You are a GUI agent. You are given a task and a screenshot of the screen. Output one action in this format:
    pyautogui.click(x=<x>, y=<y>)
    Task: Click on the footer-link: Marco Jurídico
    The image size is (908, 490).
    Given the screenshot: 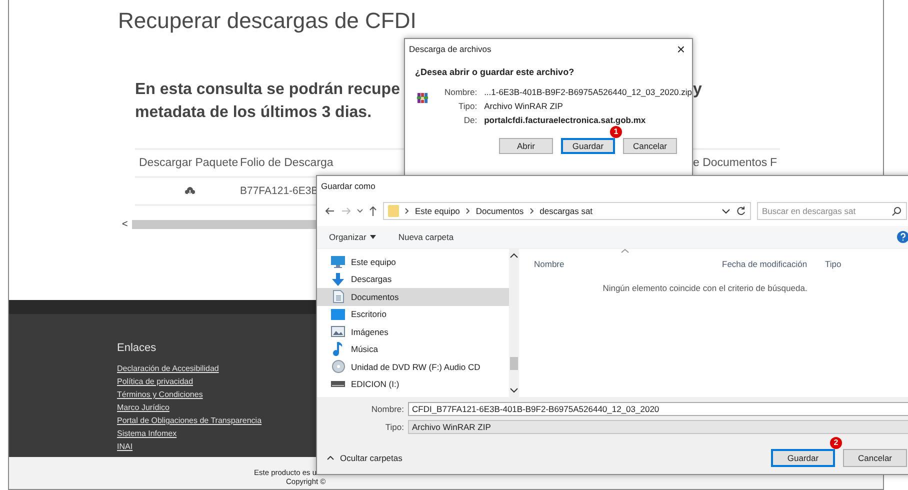 What is the action you would take?
    pyautogui.click(x=143, y=407)
    